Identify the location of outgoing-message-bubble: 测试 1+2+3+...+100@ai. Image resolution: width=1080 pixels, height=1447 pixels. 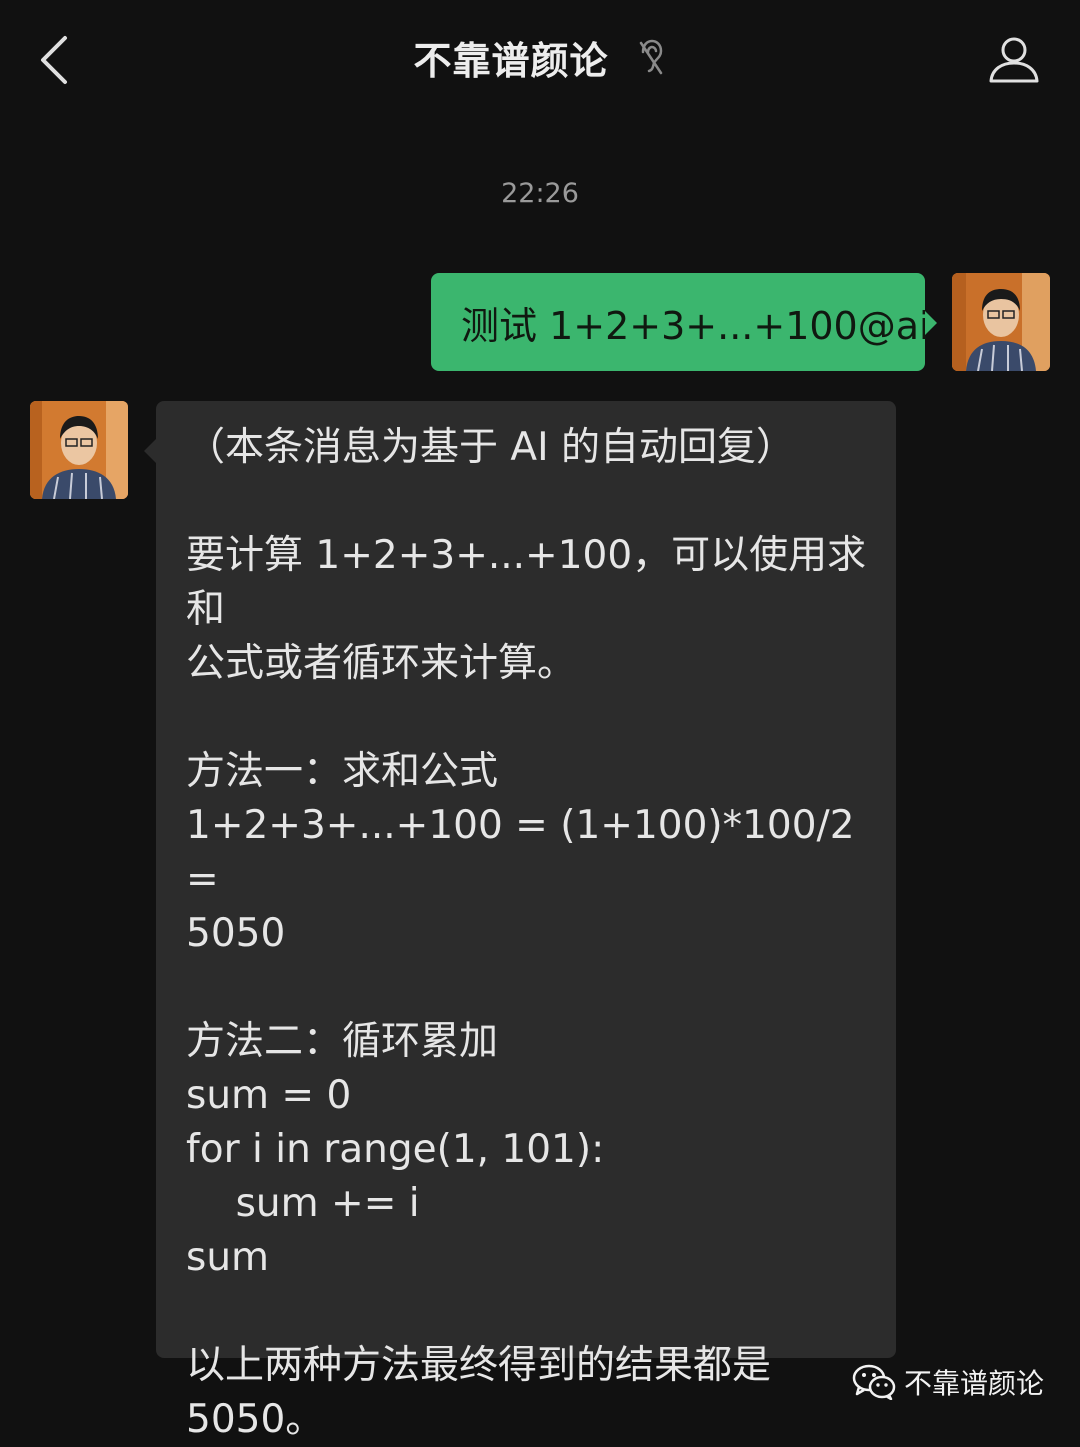
(684, 322).